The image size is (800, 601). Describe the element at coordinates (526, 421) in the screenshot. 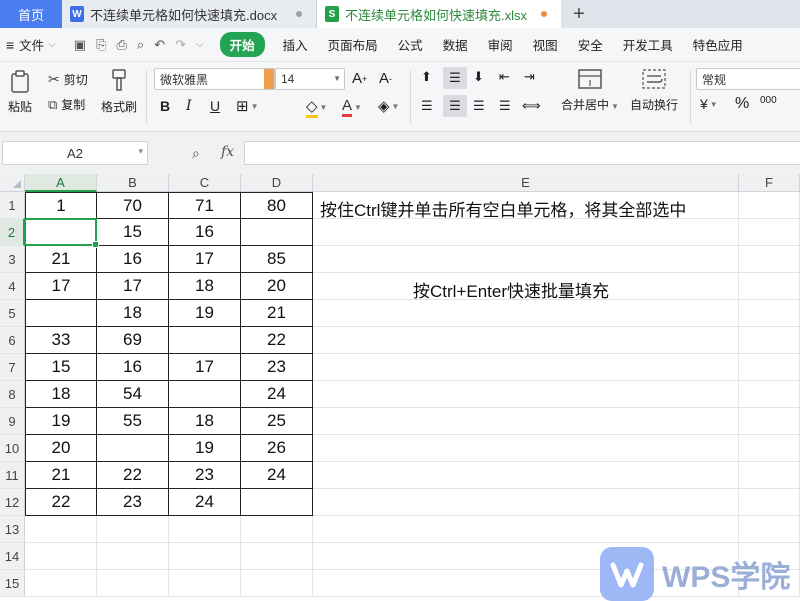

I see `cell-e9` at that location.